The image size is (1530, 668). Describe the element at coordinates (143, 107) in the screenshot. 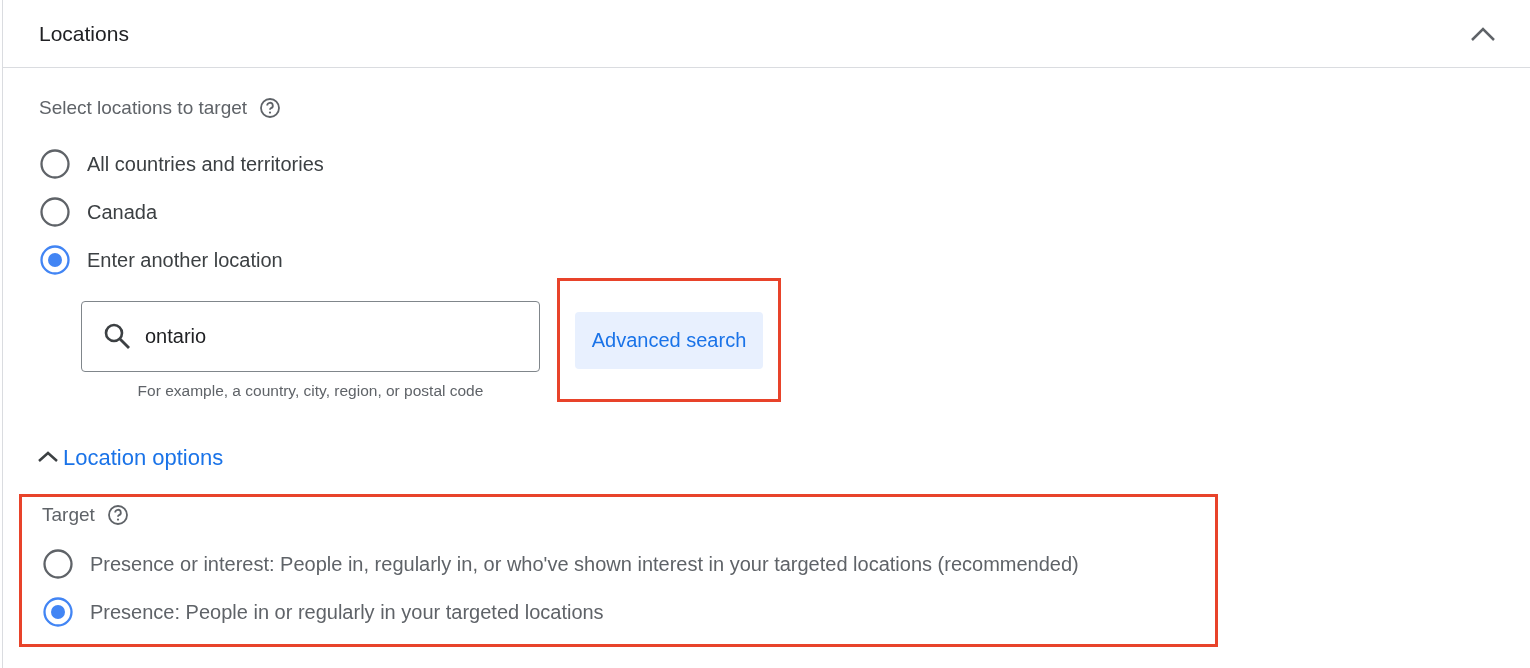

I see `section-label: Select locations to target` at that location.